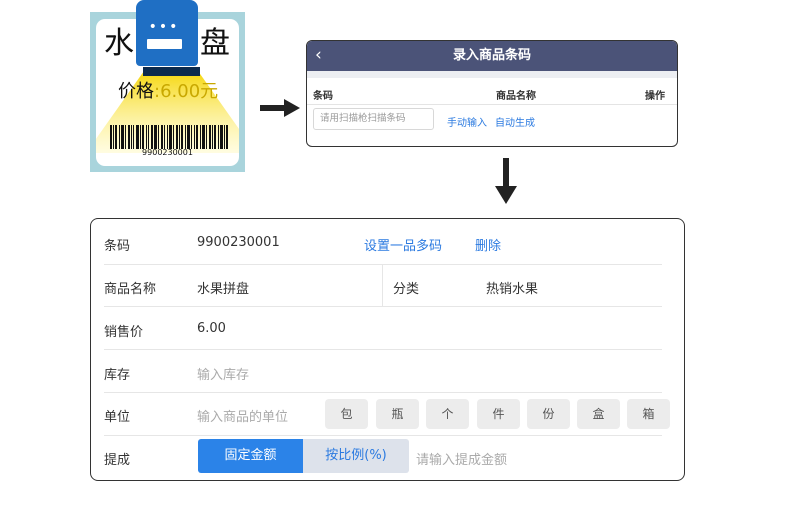 The image size is (790, 521). What do you see at coordinates (488, 244) in the screenshot?
I see `delete-link: 删除` at bounding box center [488, 244].